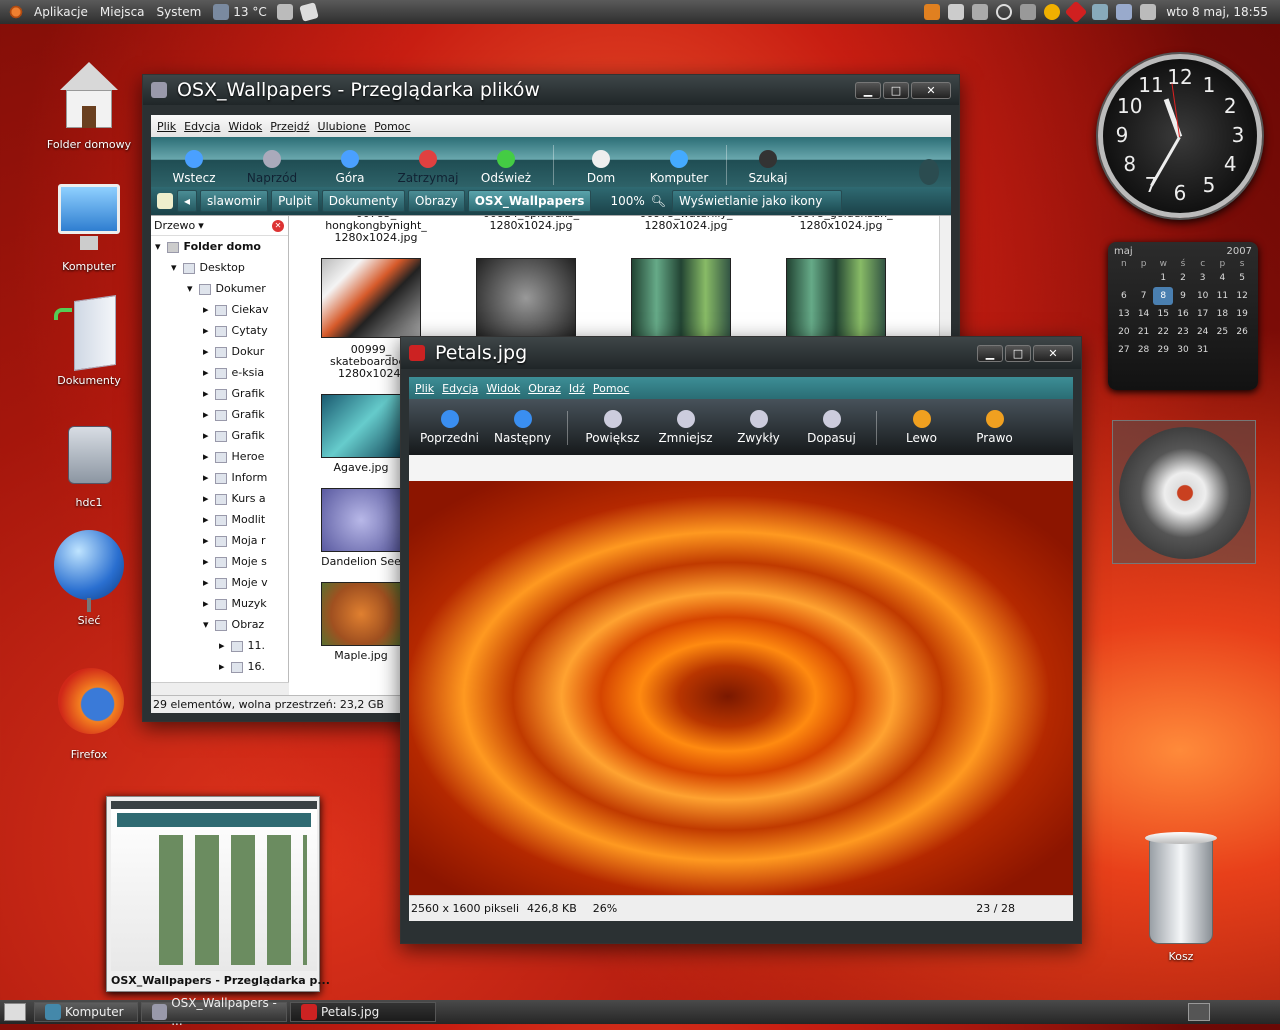 This screenshot has width=1280, height=1030. Describe the element at coordinates (757, 201) in the screenshot. I see `view-mode-select: Wyświetlanie jako ikony` at that location.